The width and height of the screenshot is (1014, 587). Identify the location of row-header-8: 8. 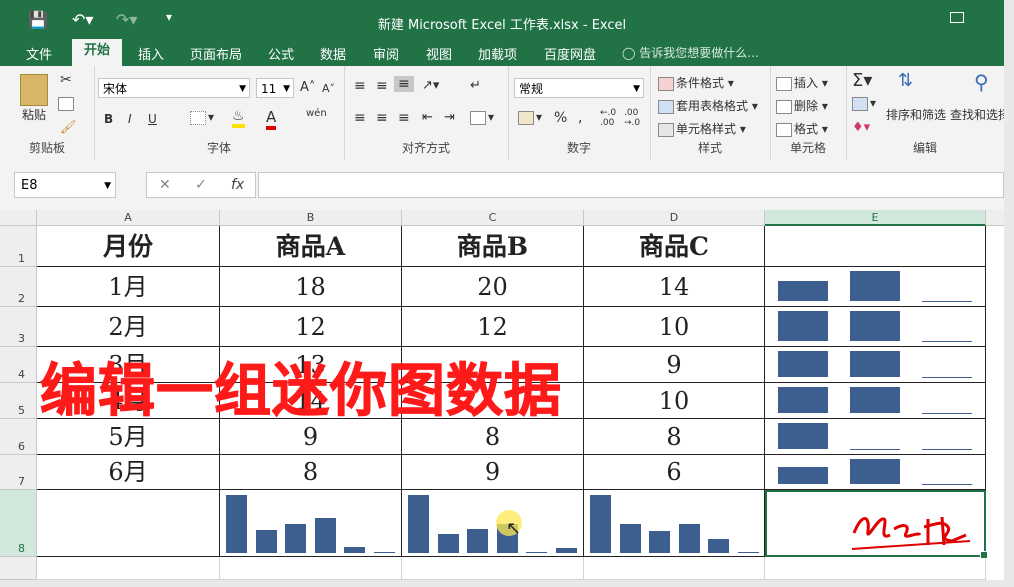
(18, 523).